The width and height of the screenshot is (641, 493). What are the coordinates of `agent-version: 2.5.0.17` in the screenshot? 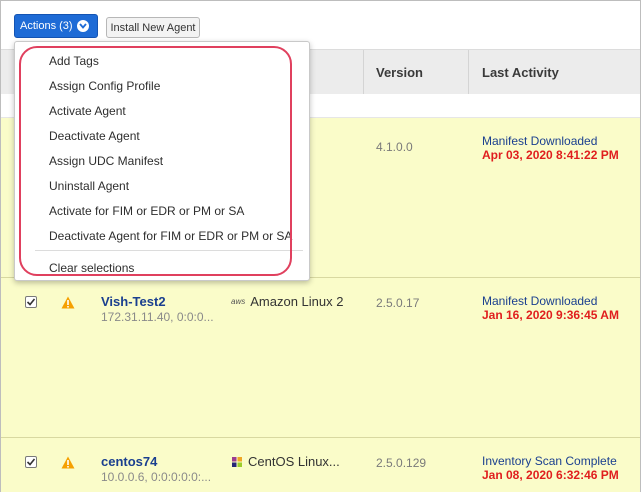 It's located at (398, 303).